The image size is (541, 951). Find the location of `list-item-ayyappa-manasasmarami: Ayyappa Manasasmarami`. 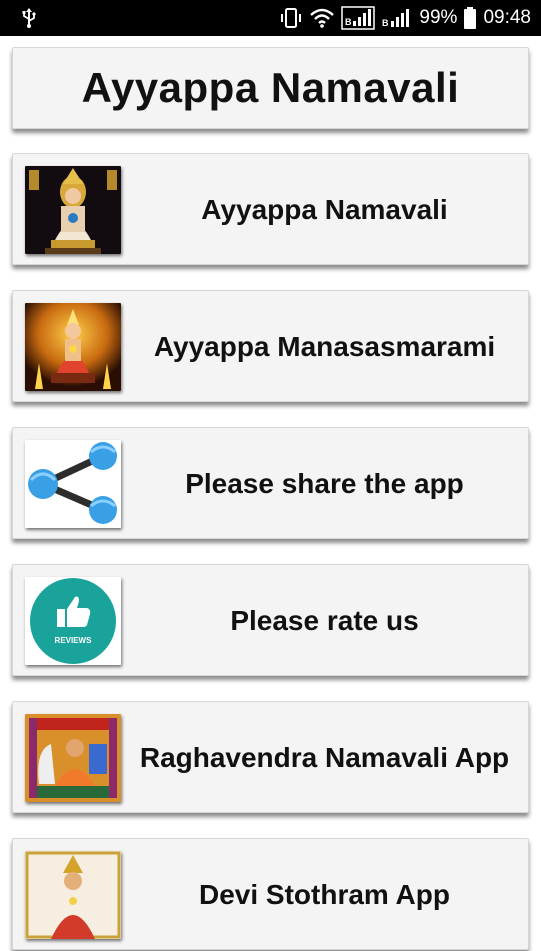

list-item-ayyappa-manasasmarami: Ayyappa Manasasmarami is located at coordinates (270, 346).